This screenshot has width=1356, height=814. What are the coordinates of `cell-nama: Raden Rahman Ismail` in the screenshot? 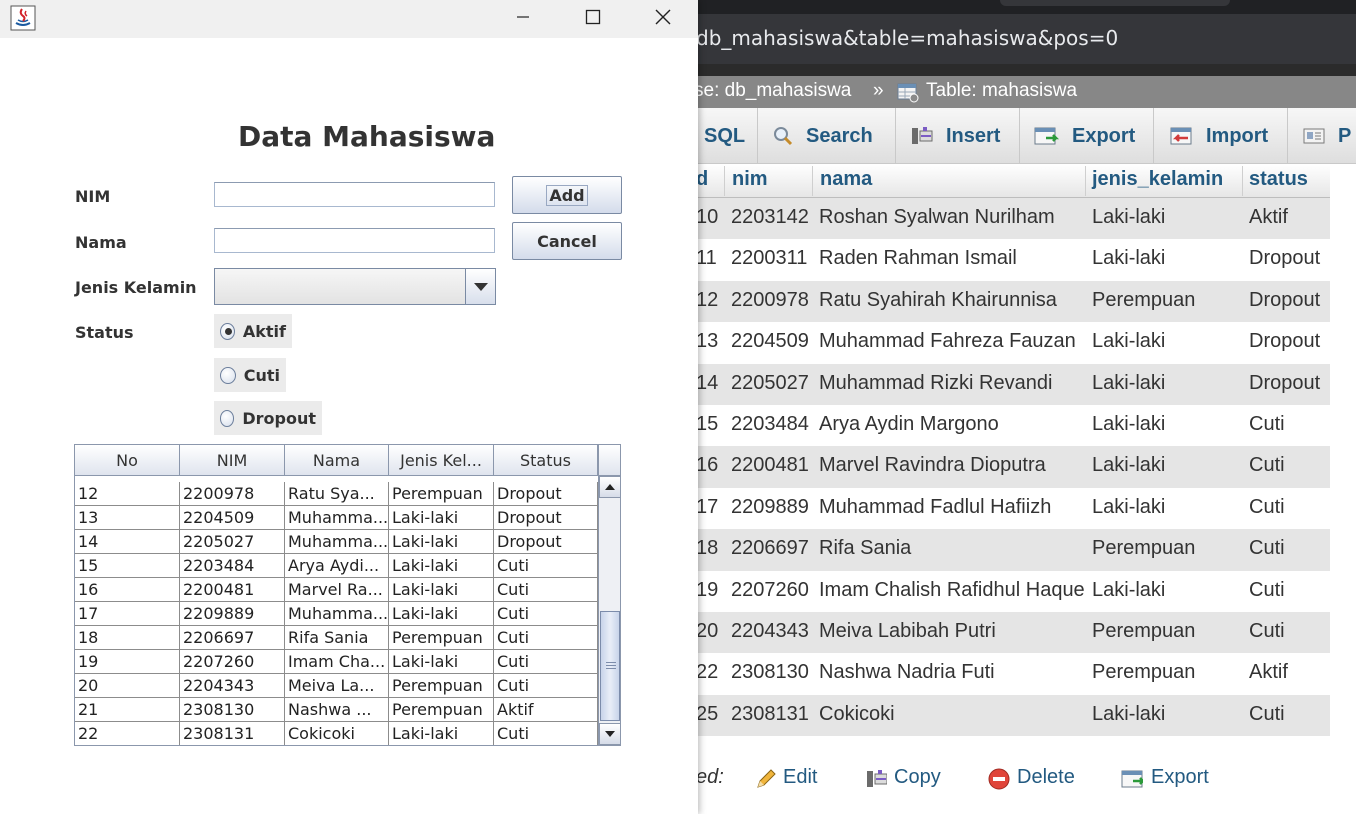 It's located at (918, 258).